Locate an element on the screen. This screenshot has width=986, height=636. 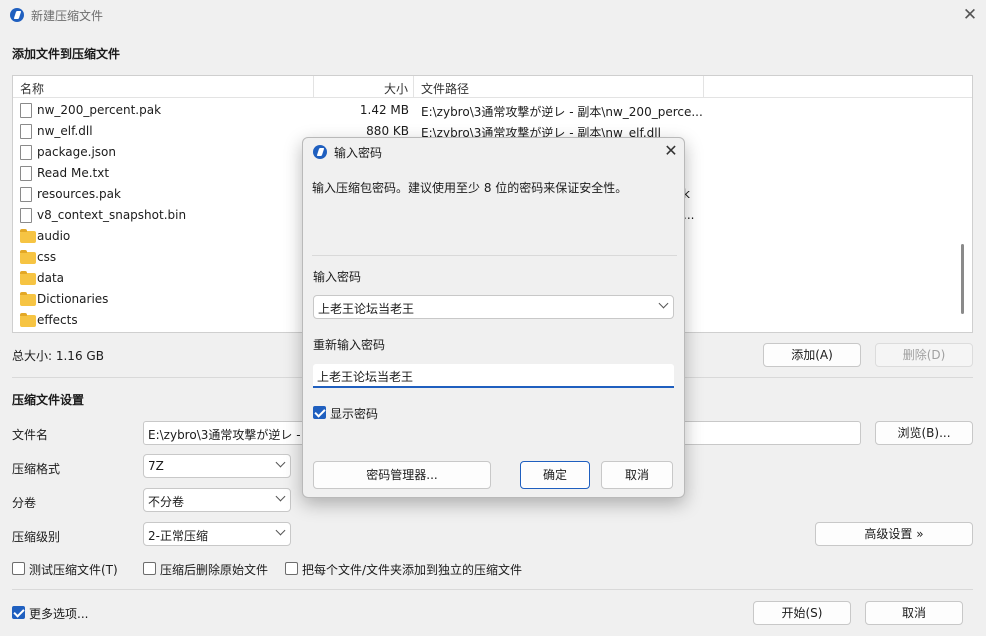
dll-file-icon is located at coordinates (26, 131).